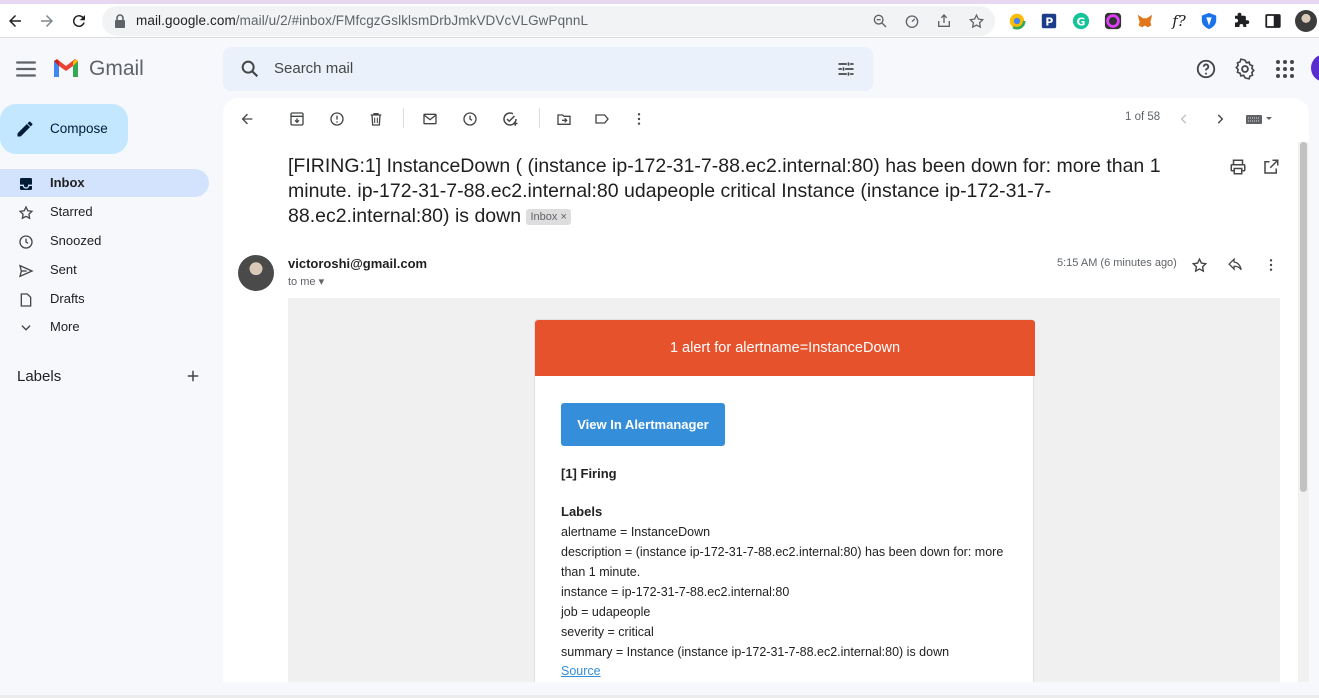 The width and height of the screenshot is (1319, 698). I want to click on bookmark-star-icon, so click(976, 21).